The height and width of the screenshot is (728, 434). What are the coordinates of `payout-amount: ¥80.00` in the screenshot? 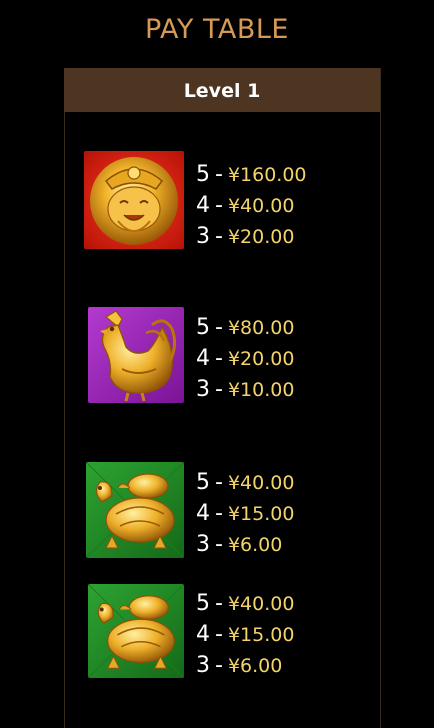 It's located at (261, 328).